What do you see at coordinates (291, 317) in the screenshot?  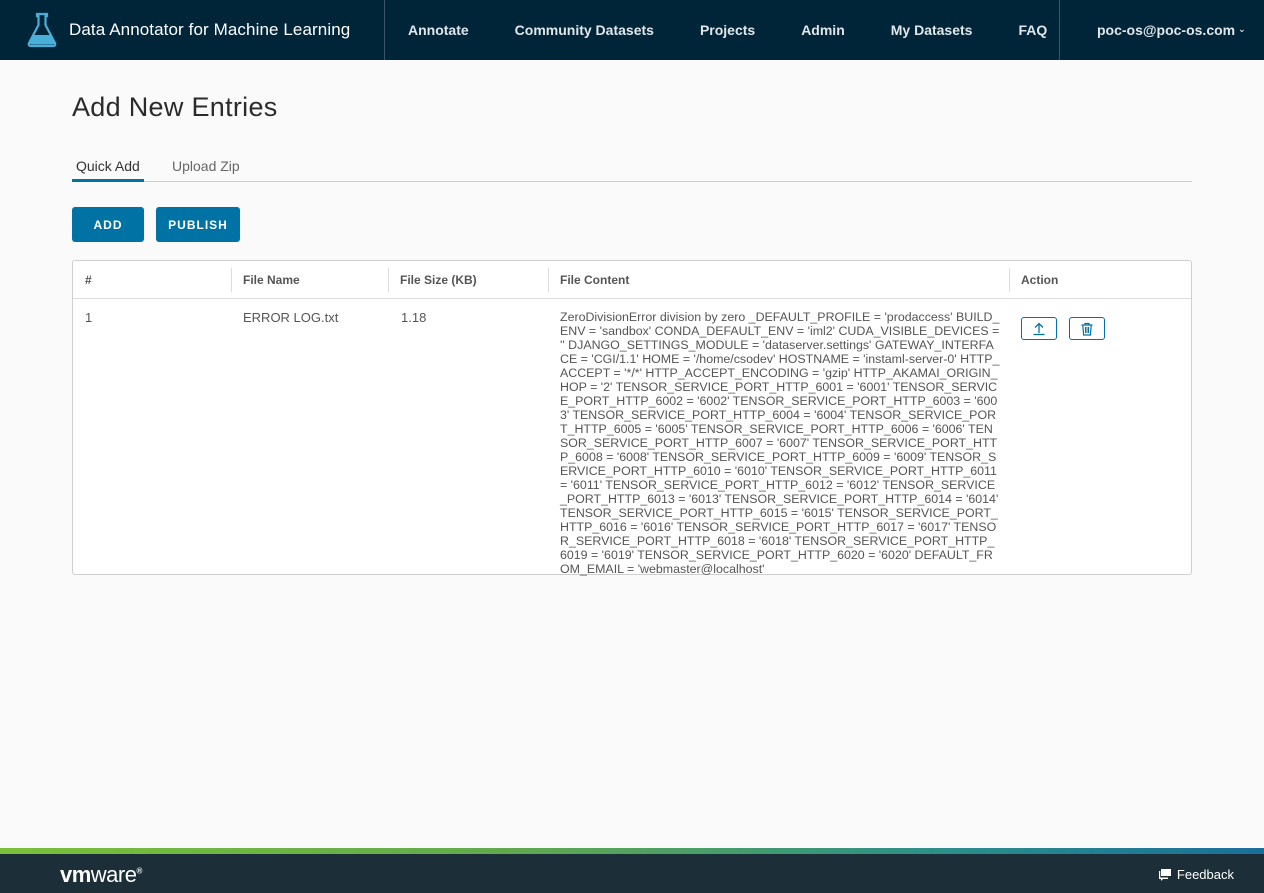 I see `row-file-name: ERROR LOG.txt` at bounding box center [291, 317].